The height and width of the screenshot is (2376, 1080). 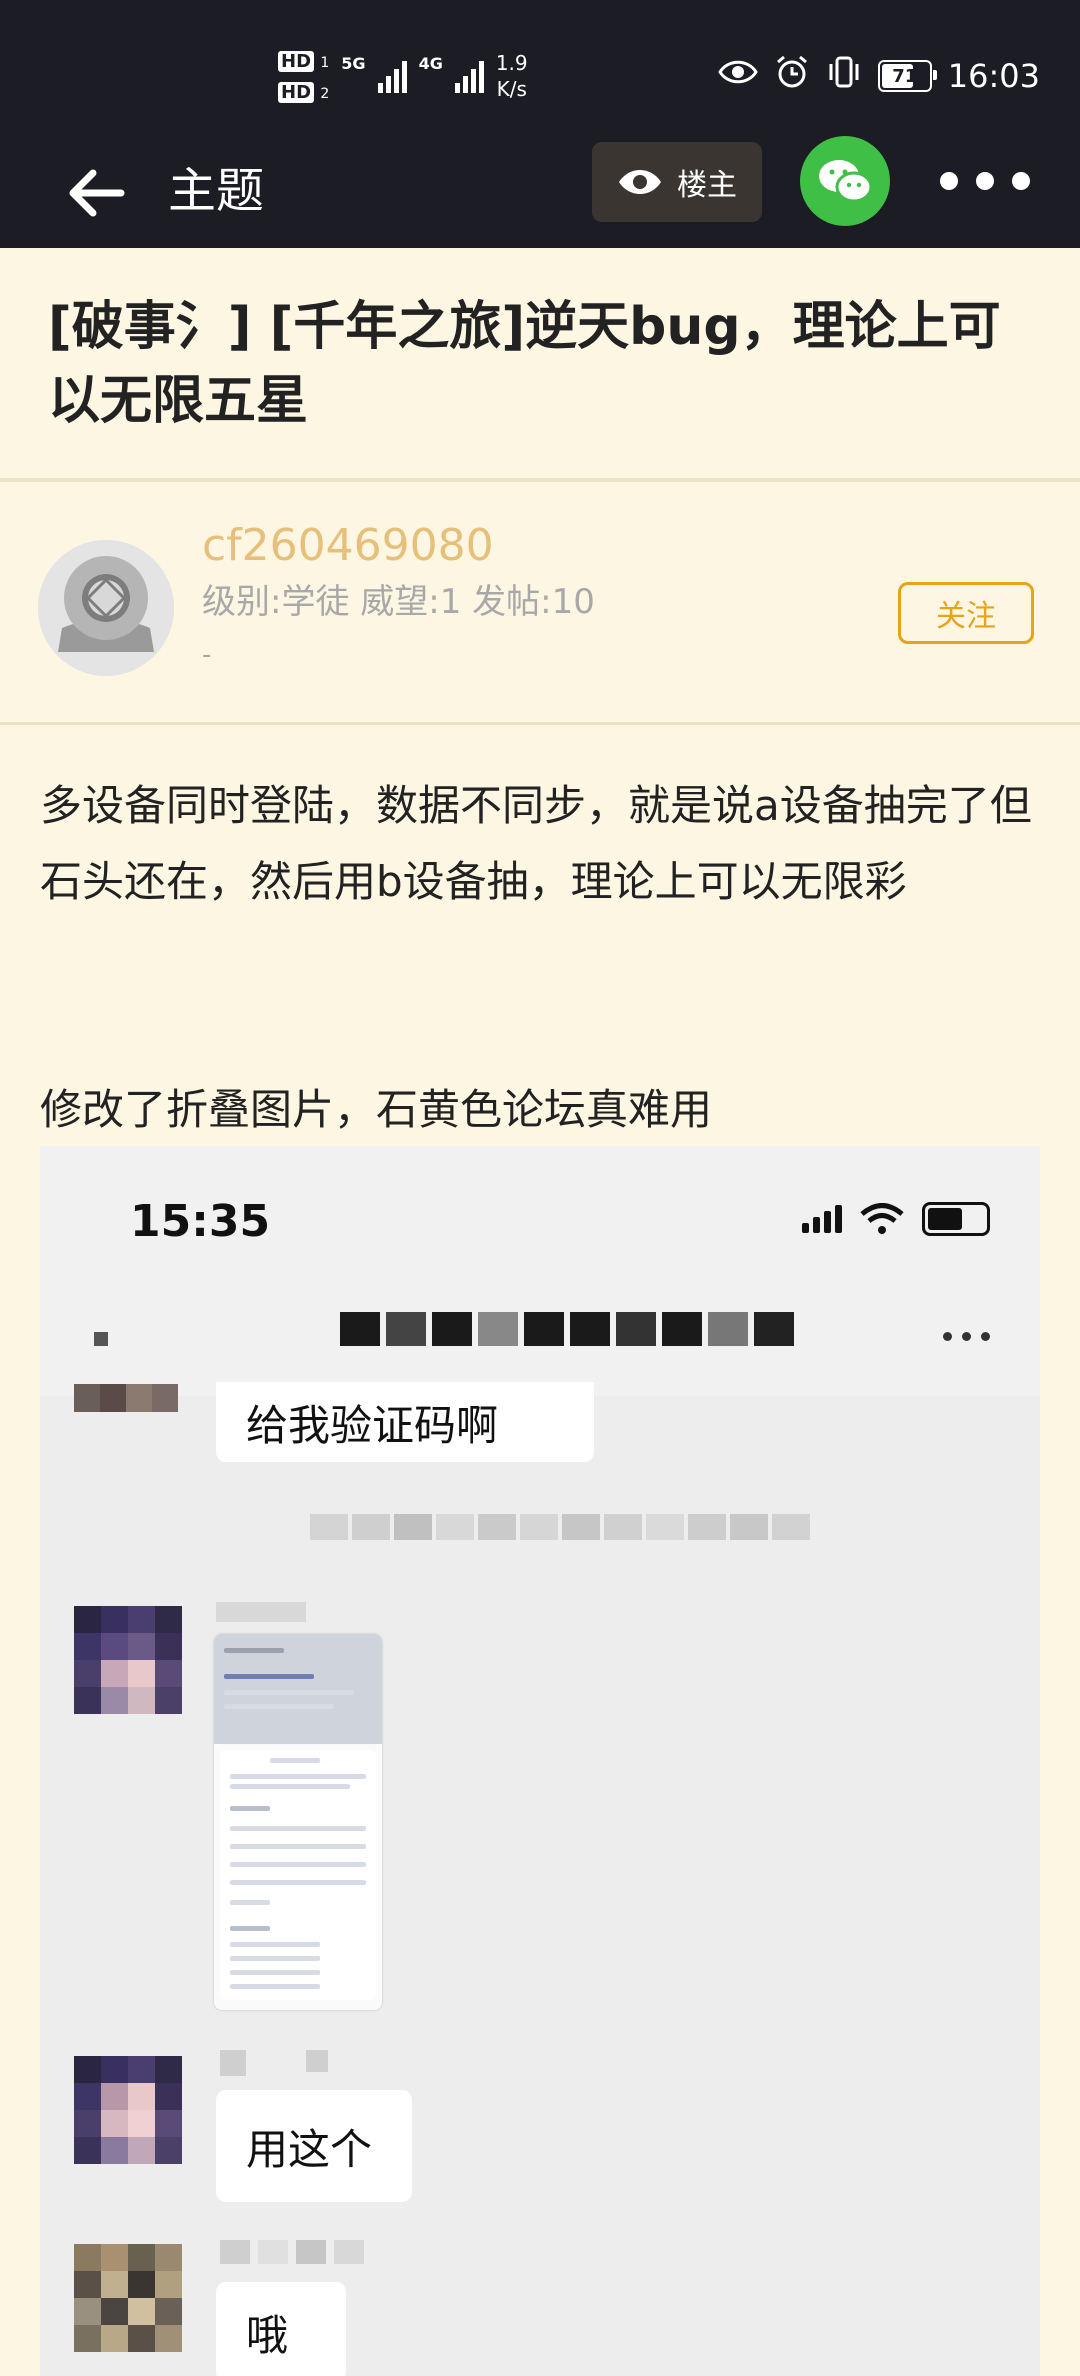 What do you see at coordinates (792, 76) in the screenshot?
I see `alarm-icon` at bounding box center [792, 76].